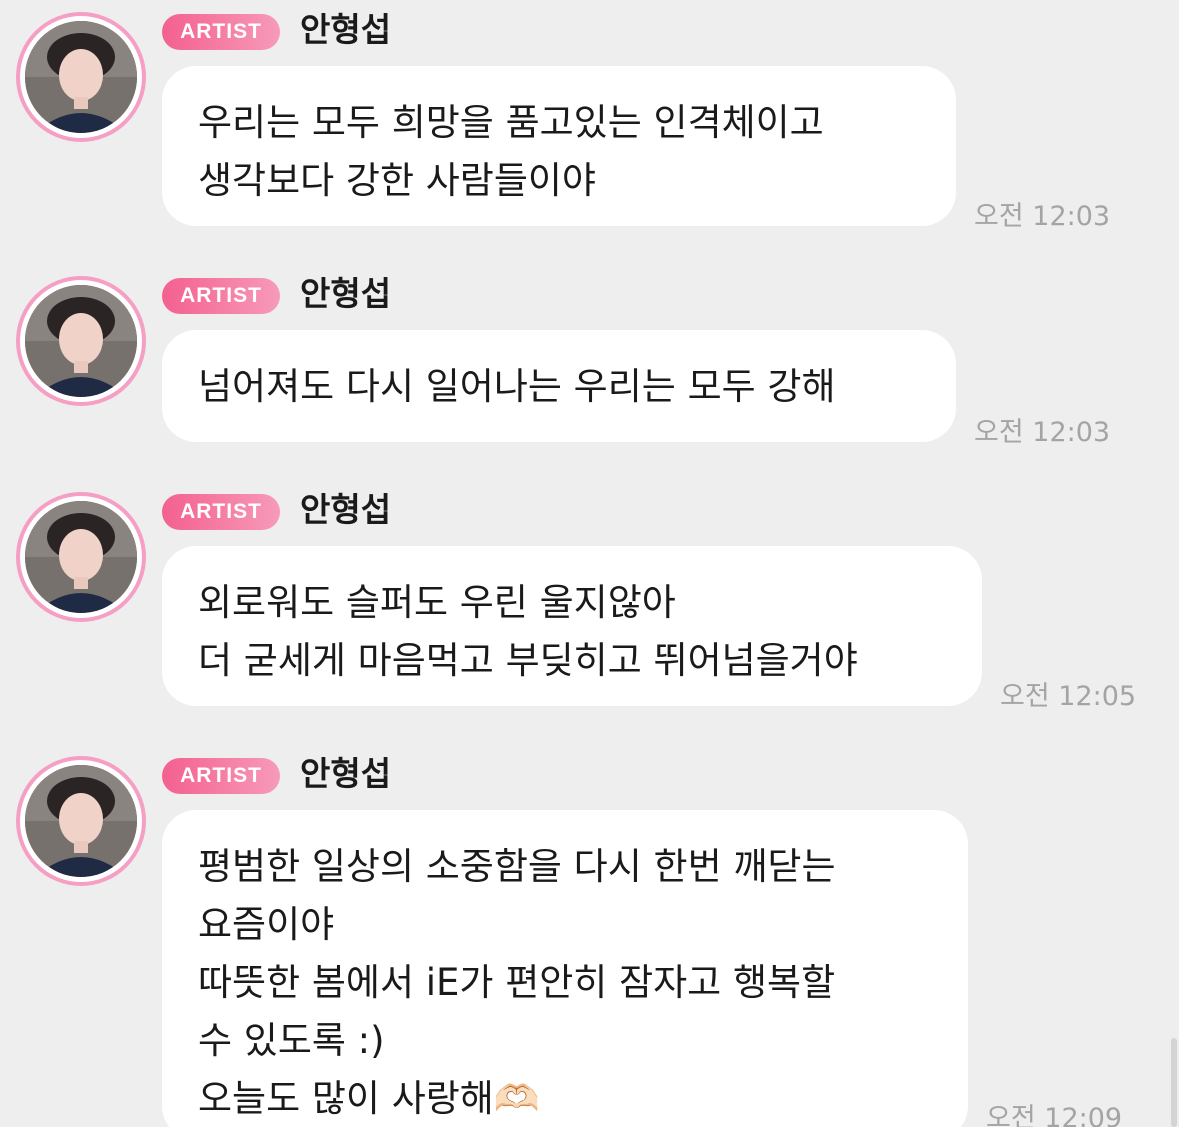 The height and width of the screenshot is (1127, 1179). What do you see at coordinates (517, 866) in the screenshot?
I see `message-line: 평범한 일상의 소중함을 다시 한번 깨닫는` at bounding box center [517, 866].